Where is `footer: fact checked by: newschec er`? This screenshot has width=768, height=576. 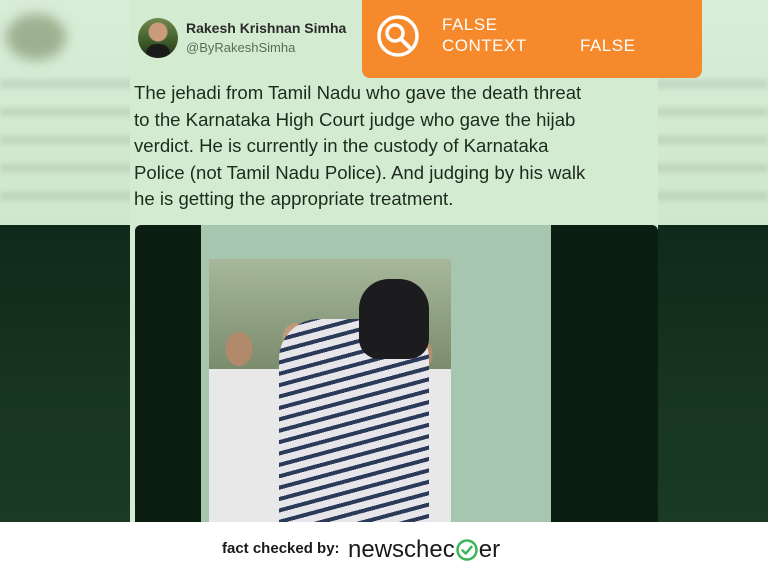
footer: fact checked by: newschec er is located at coordinates (384, 549).